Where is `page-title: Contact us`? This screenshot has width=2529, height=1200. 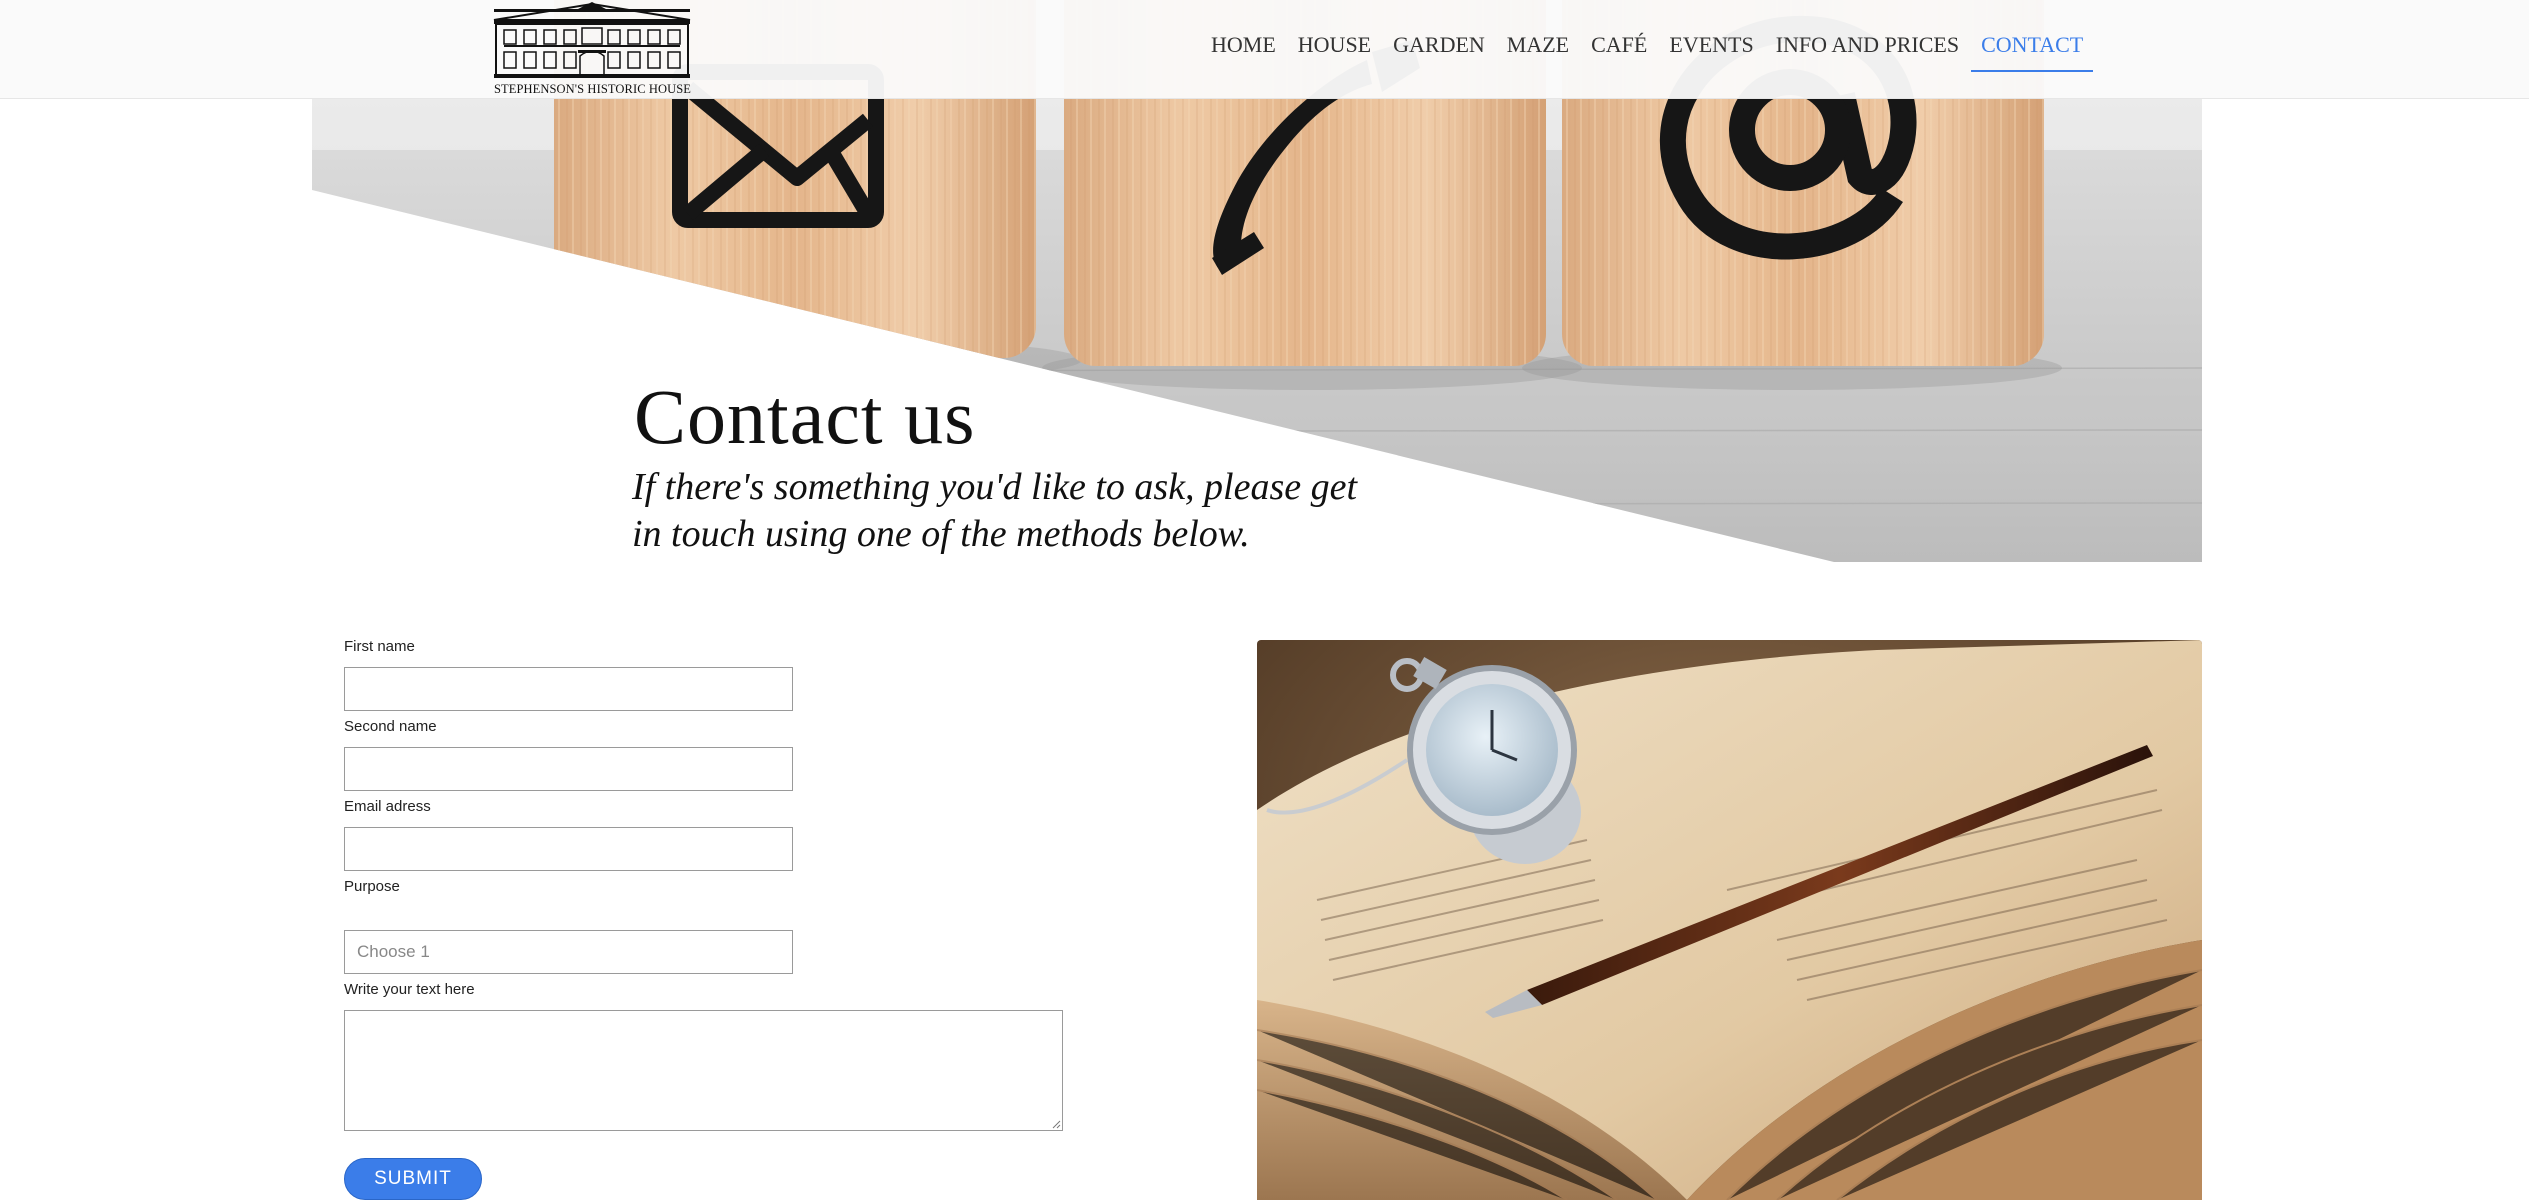 page-title: Contact us is located at coordinates (805, 416).